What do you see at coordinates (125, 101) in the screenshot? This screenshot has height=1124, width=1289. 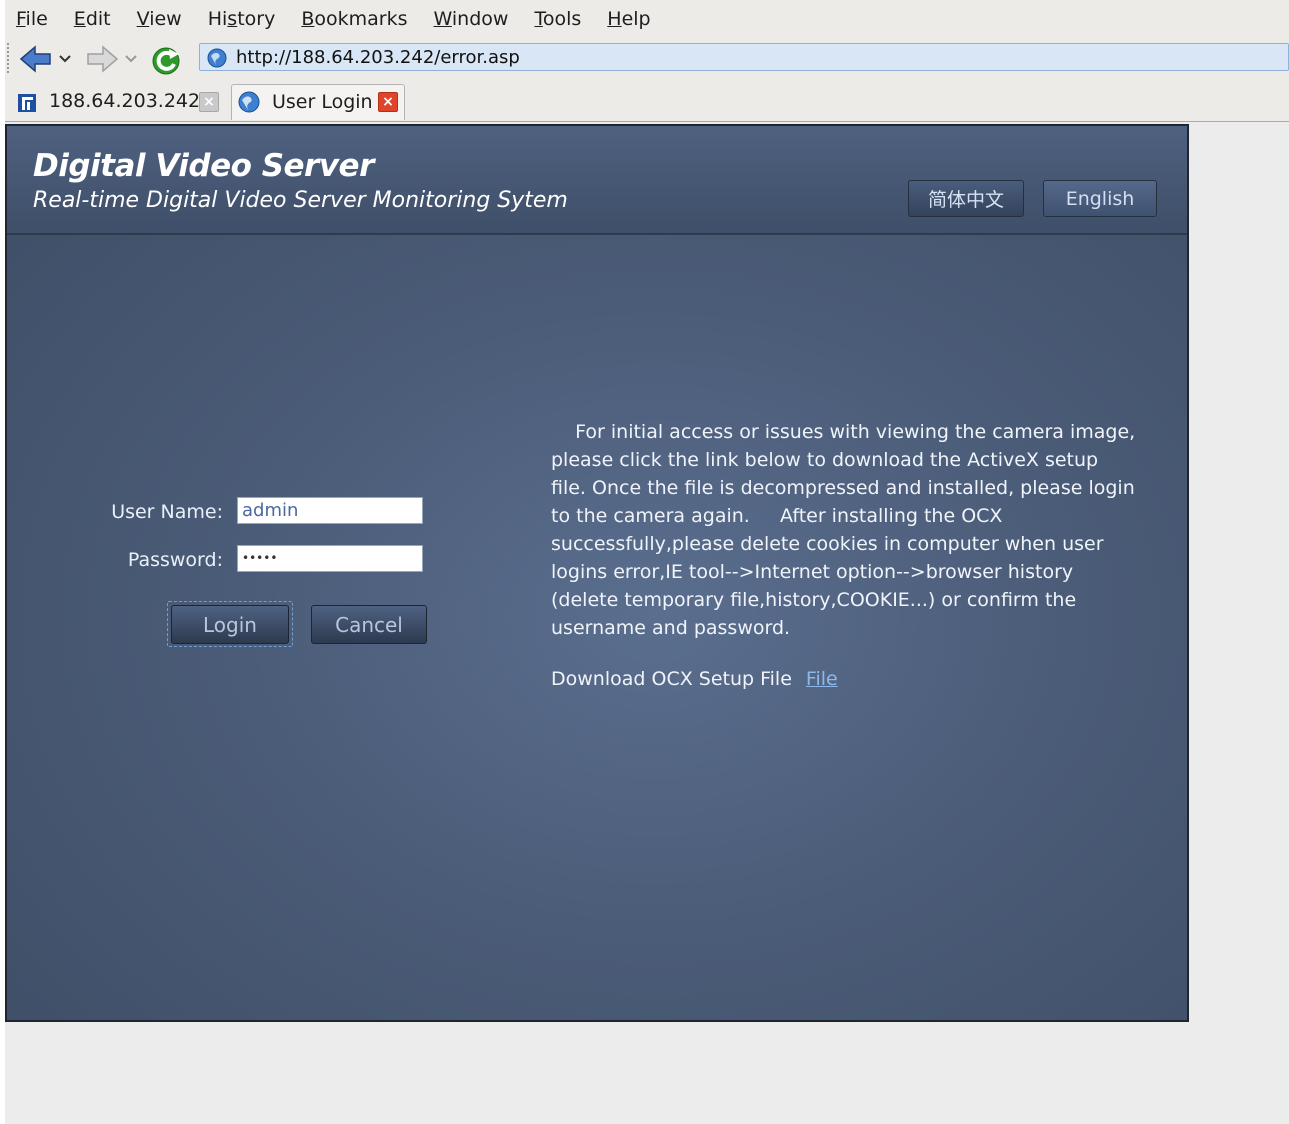 I see `tab-label: 188.64.203.242` at bounding box center [125, 101].